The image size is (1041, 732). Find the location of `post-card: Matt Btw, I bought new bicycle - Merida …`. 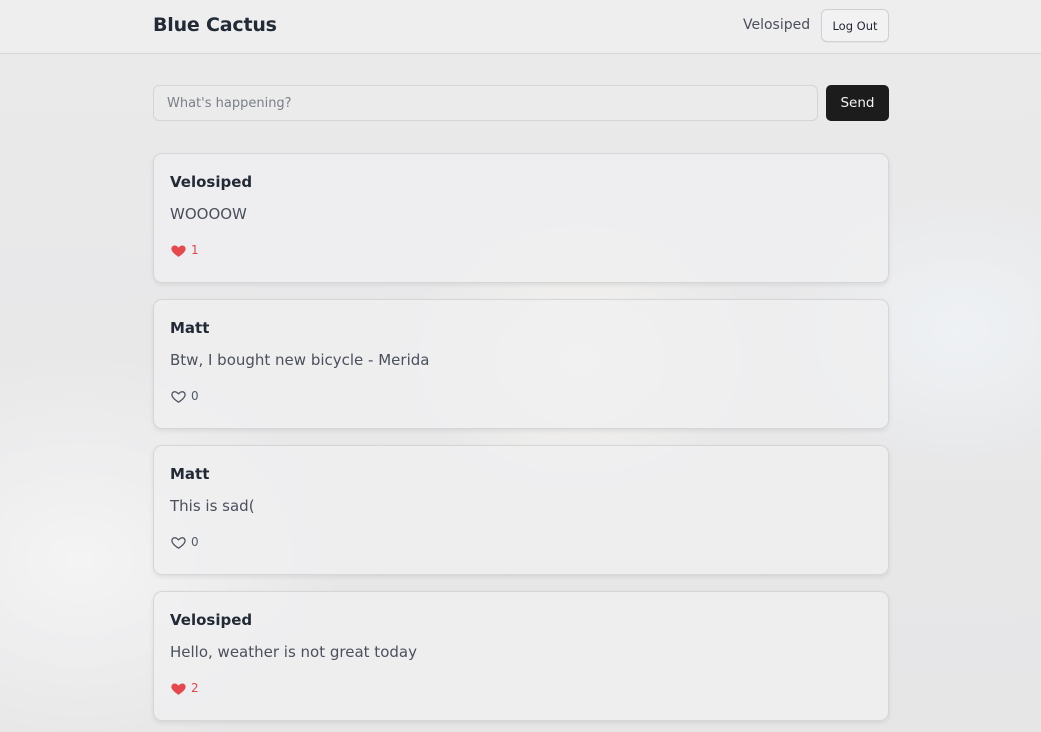

post-card: Matt Btw, I bought new bicycle - Merida … is located at coordinates (521, 364).